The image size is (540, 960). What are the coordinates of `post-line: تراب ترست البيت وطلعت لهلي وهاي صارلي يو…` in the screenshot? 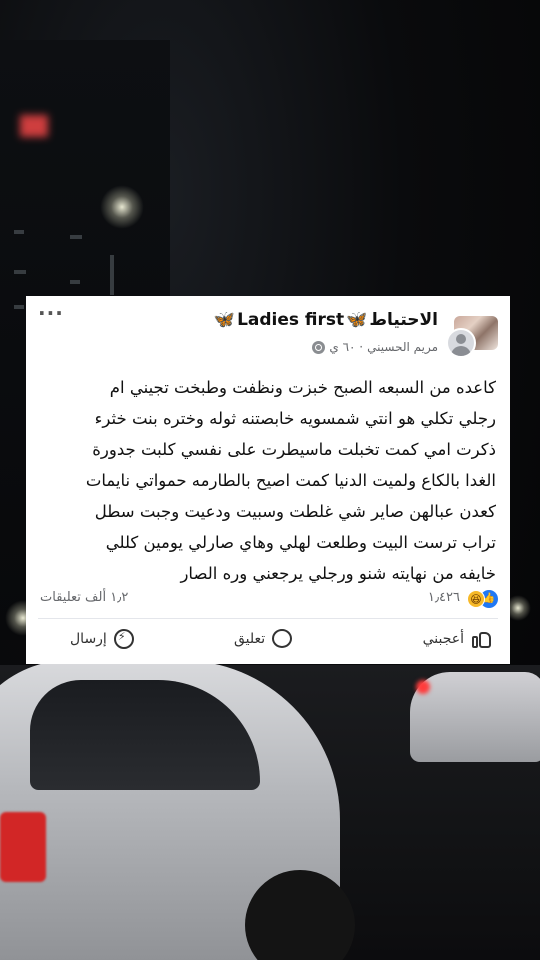 It's located at (300, 542).